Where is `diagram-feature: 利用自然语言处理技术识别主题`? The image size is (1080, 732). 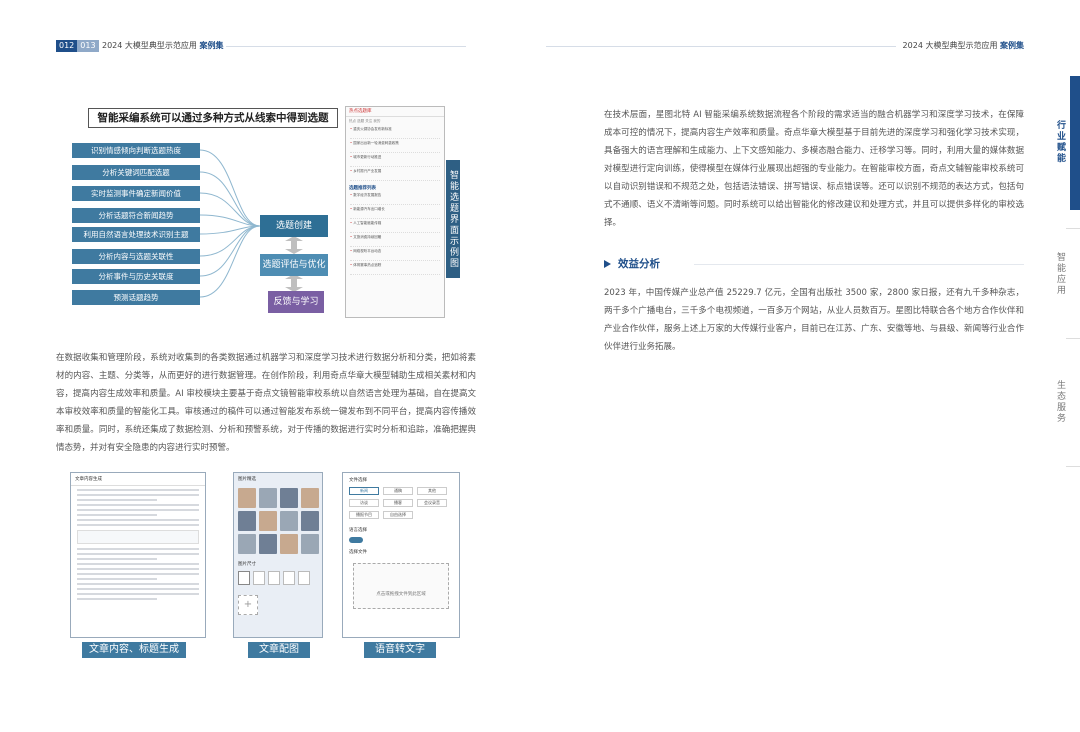 diagram-feature: 利用自然语言处理技术识别主题 is located at coordinates (136, 234).